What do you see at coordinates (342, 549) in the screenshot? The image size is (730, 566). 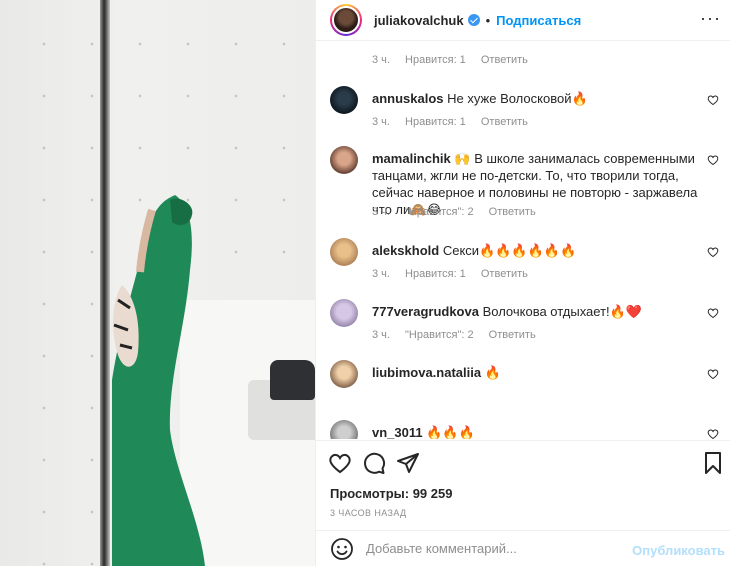 I see `emoji-picker-icon` at bounding box center [342, 549].